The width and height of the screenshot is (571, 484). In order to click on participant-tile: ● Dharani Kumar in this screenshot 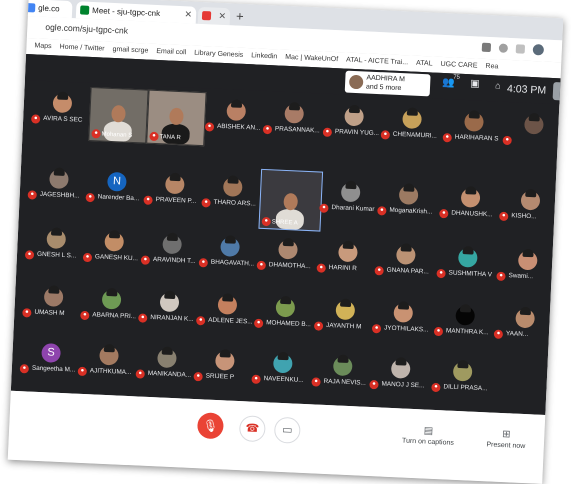, I will do `click(348, 199)`.